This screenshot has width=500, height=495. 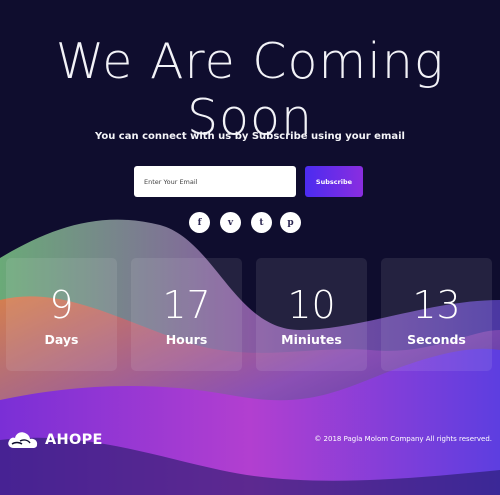 I want to click on countdown-minutes-value: 10, so click(x=311, y=305).